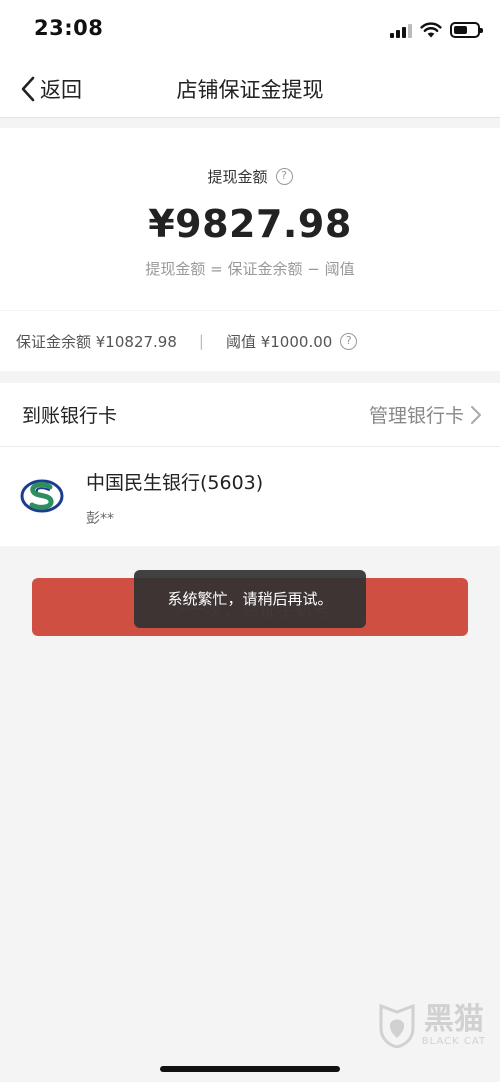 Image resolution: width=500 pixels, height=1082 pixels. I want to click on watermark-text: 黑猫 BLACK CAT, so click(453, 1024).